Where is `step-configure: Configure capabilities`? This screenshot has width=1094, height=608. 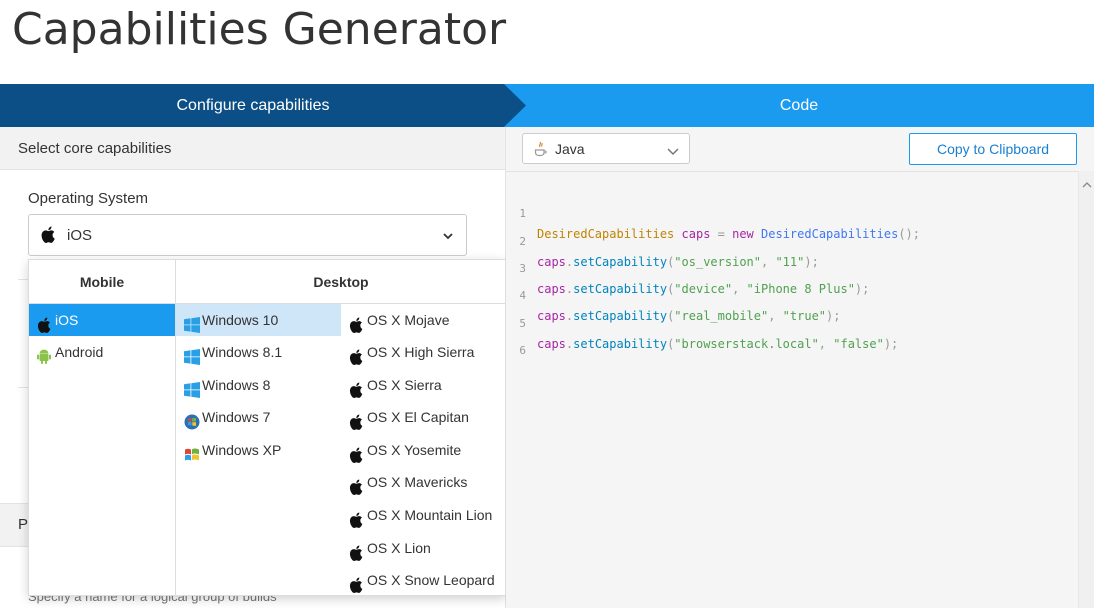 step-configure: Configure capabilities is located at coordinates (263, 105).